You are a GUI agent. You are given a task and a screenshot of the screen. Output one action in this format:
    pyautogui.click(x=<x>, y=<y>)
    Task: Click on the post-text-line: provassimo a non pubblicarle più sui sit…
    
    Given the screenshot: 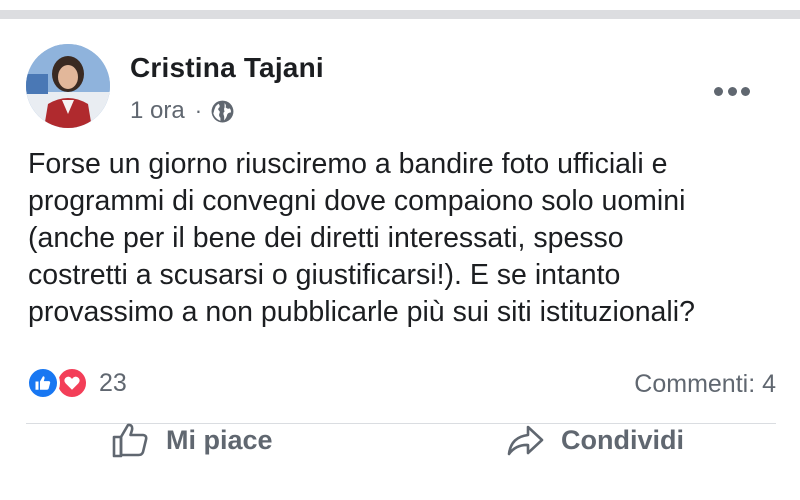 What is the action you would take?
    pyautogui.click(x=361, y=312)
    